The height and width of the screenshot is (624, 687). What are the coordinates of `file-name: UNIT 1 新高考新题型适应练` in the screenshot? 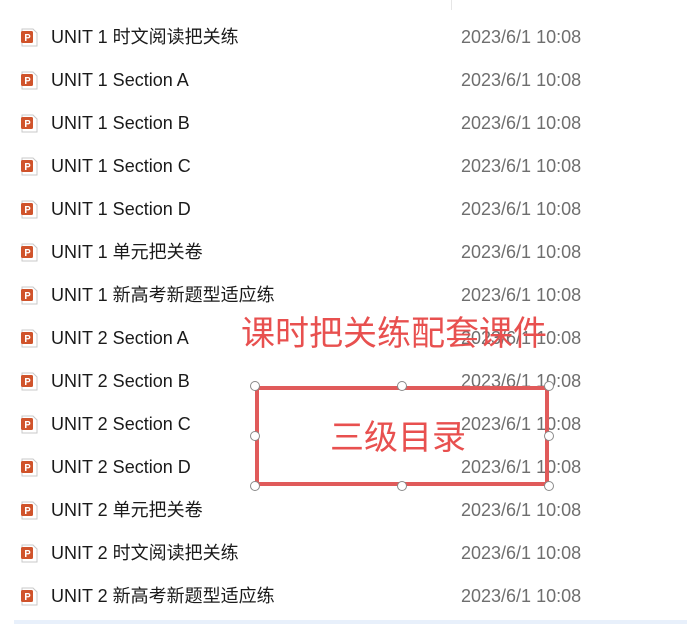 It's located at (163, 295).